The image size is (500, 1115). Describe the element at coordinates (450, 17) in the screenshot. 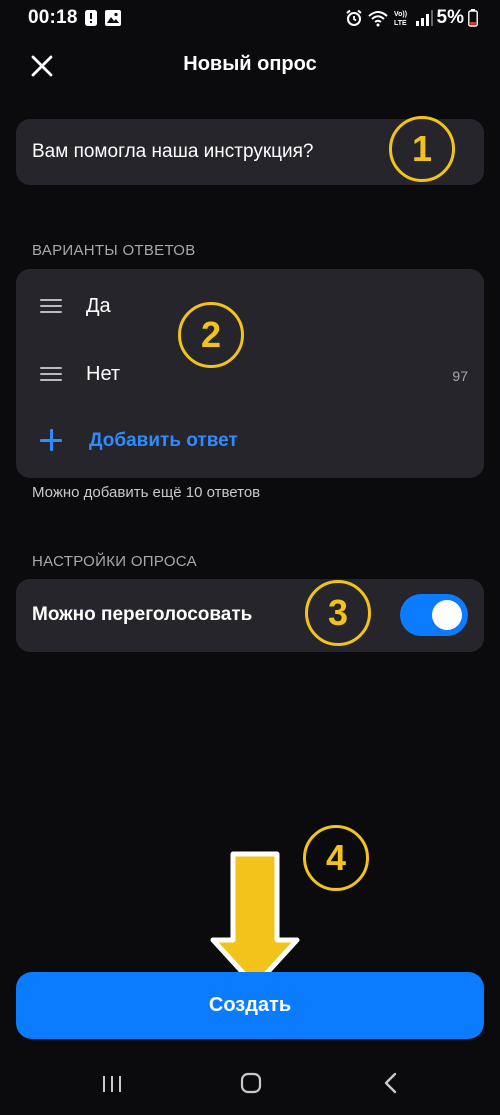

I see `battery-percent: 5%` at that location.